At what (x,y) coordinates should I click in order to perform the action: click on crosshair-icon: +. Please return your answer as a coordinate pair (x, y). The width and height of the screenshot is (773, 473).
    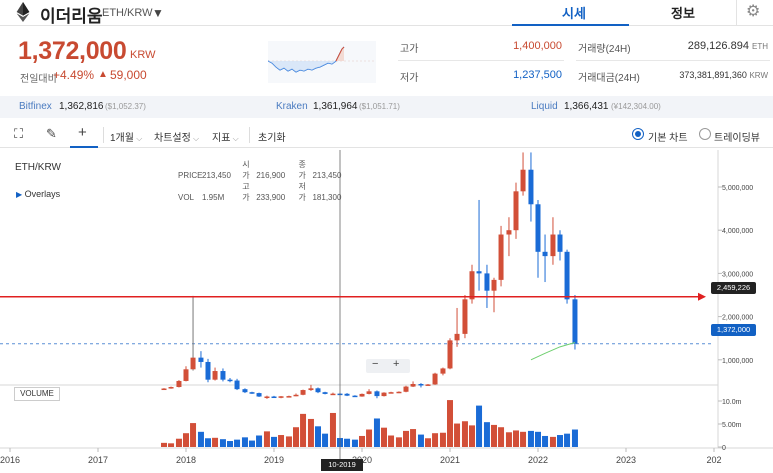
    Looking at the image, I should click on (82, 132).